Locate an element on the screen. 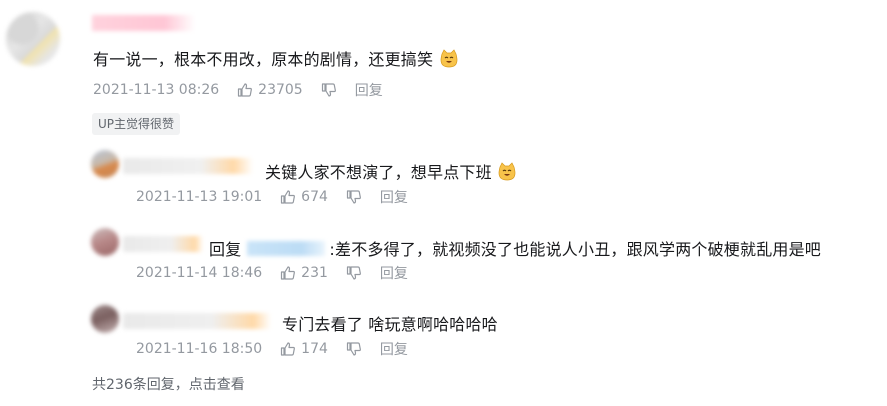 Image resolution: width=887 pixels, height=406 pixels. reply-text: 关键人家不想演了，想早点下班 is located at coordinates (378, 172).